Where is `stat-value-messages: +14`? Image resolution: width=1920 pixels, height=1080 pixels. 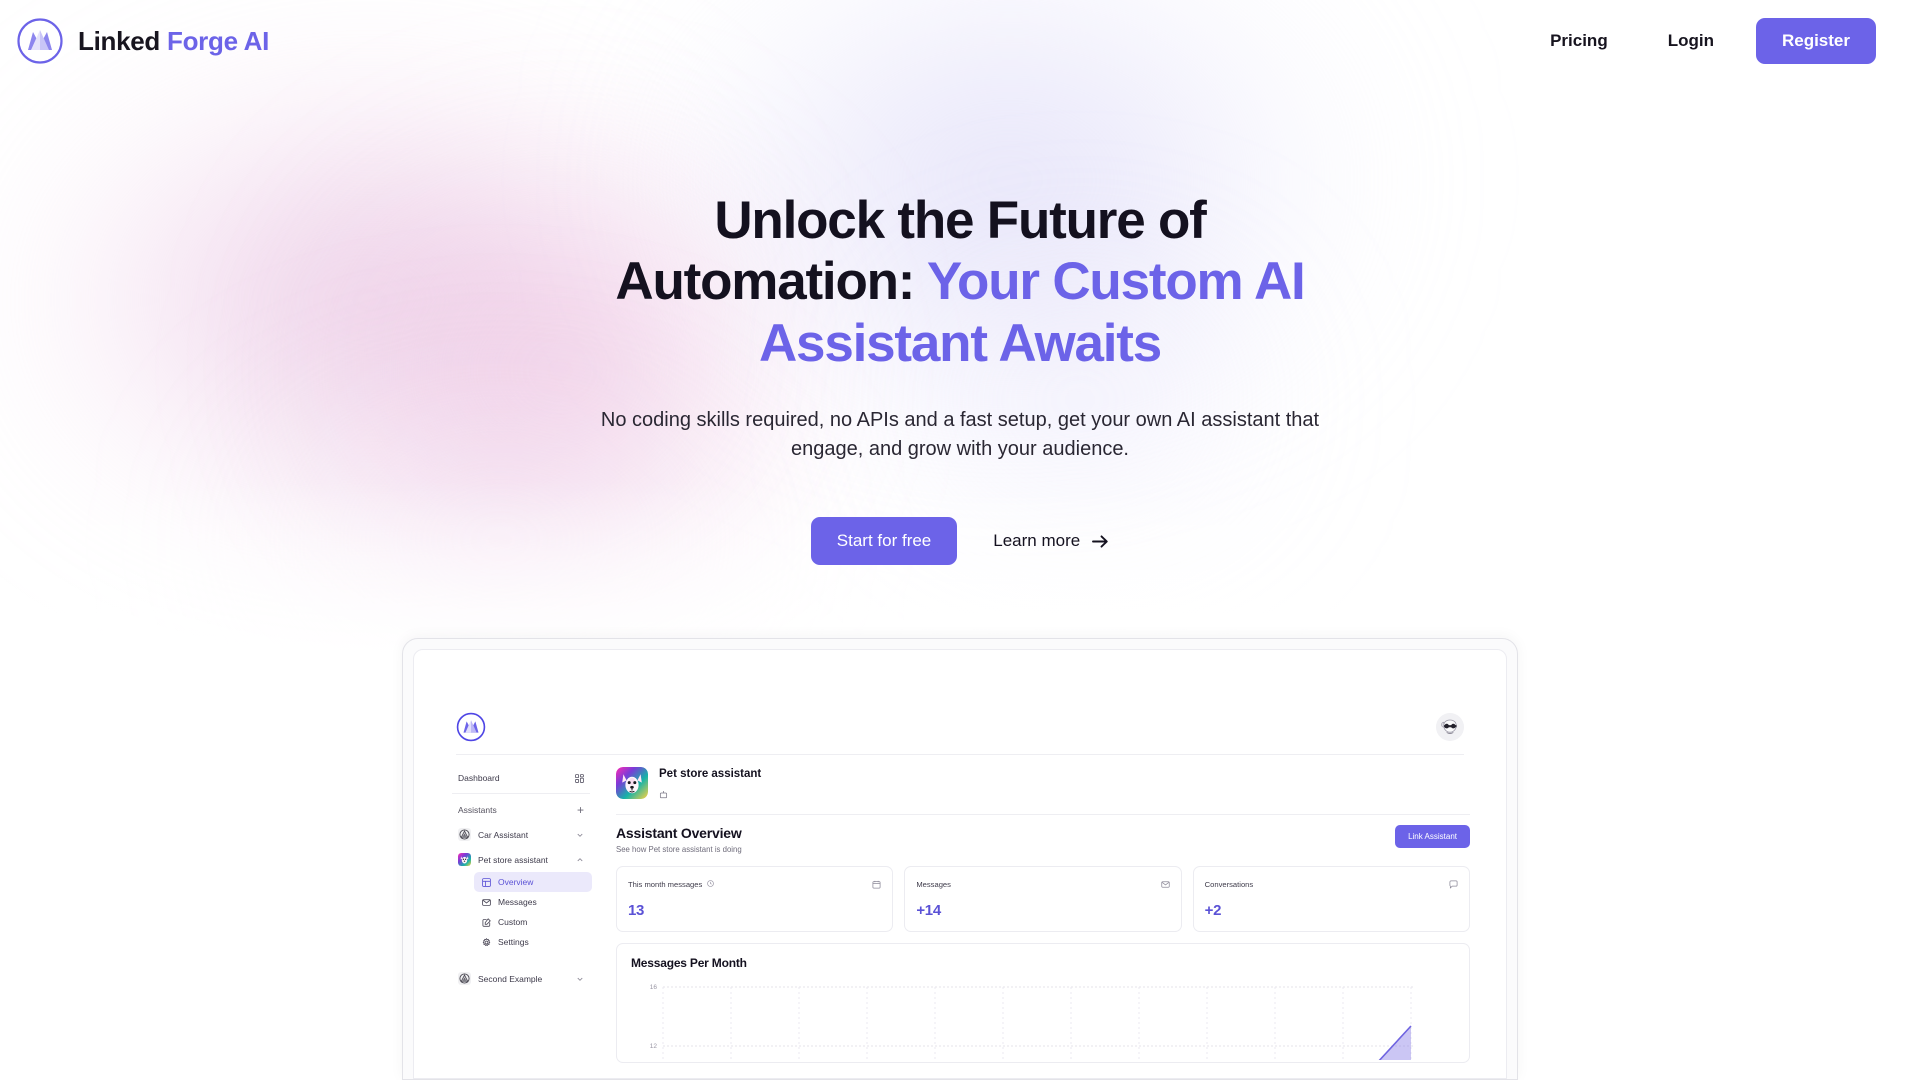 stat-value-messages: +14 is located at coordinates (928, 910).